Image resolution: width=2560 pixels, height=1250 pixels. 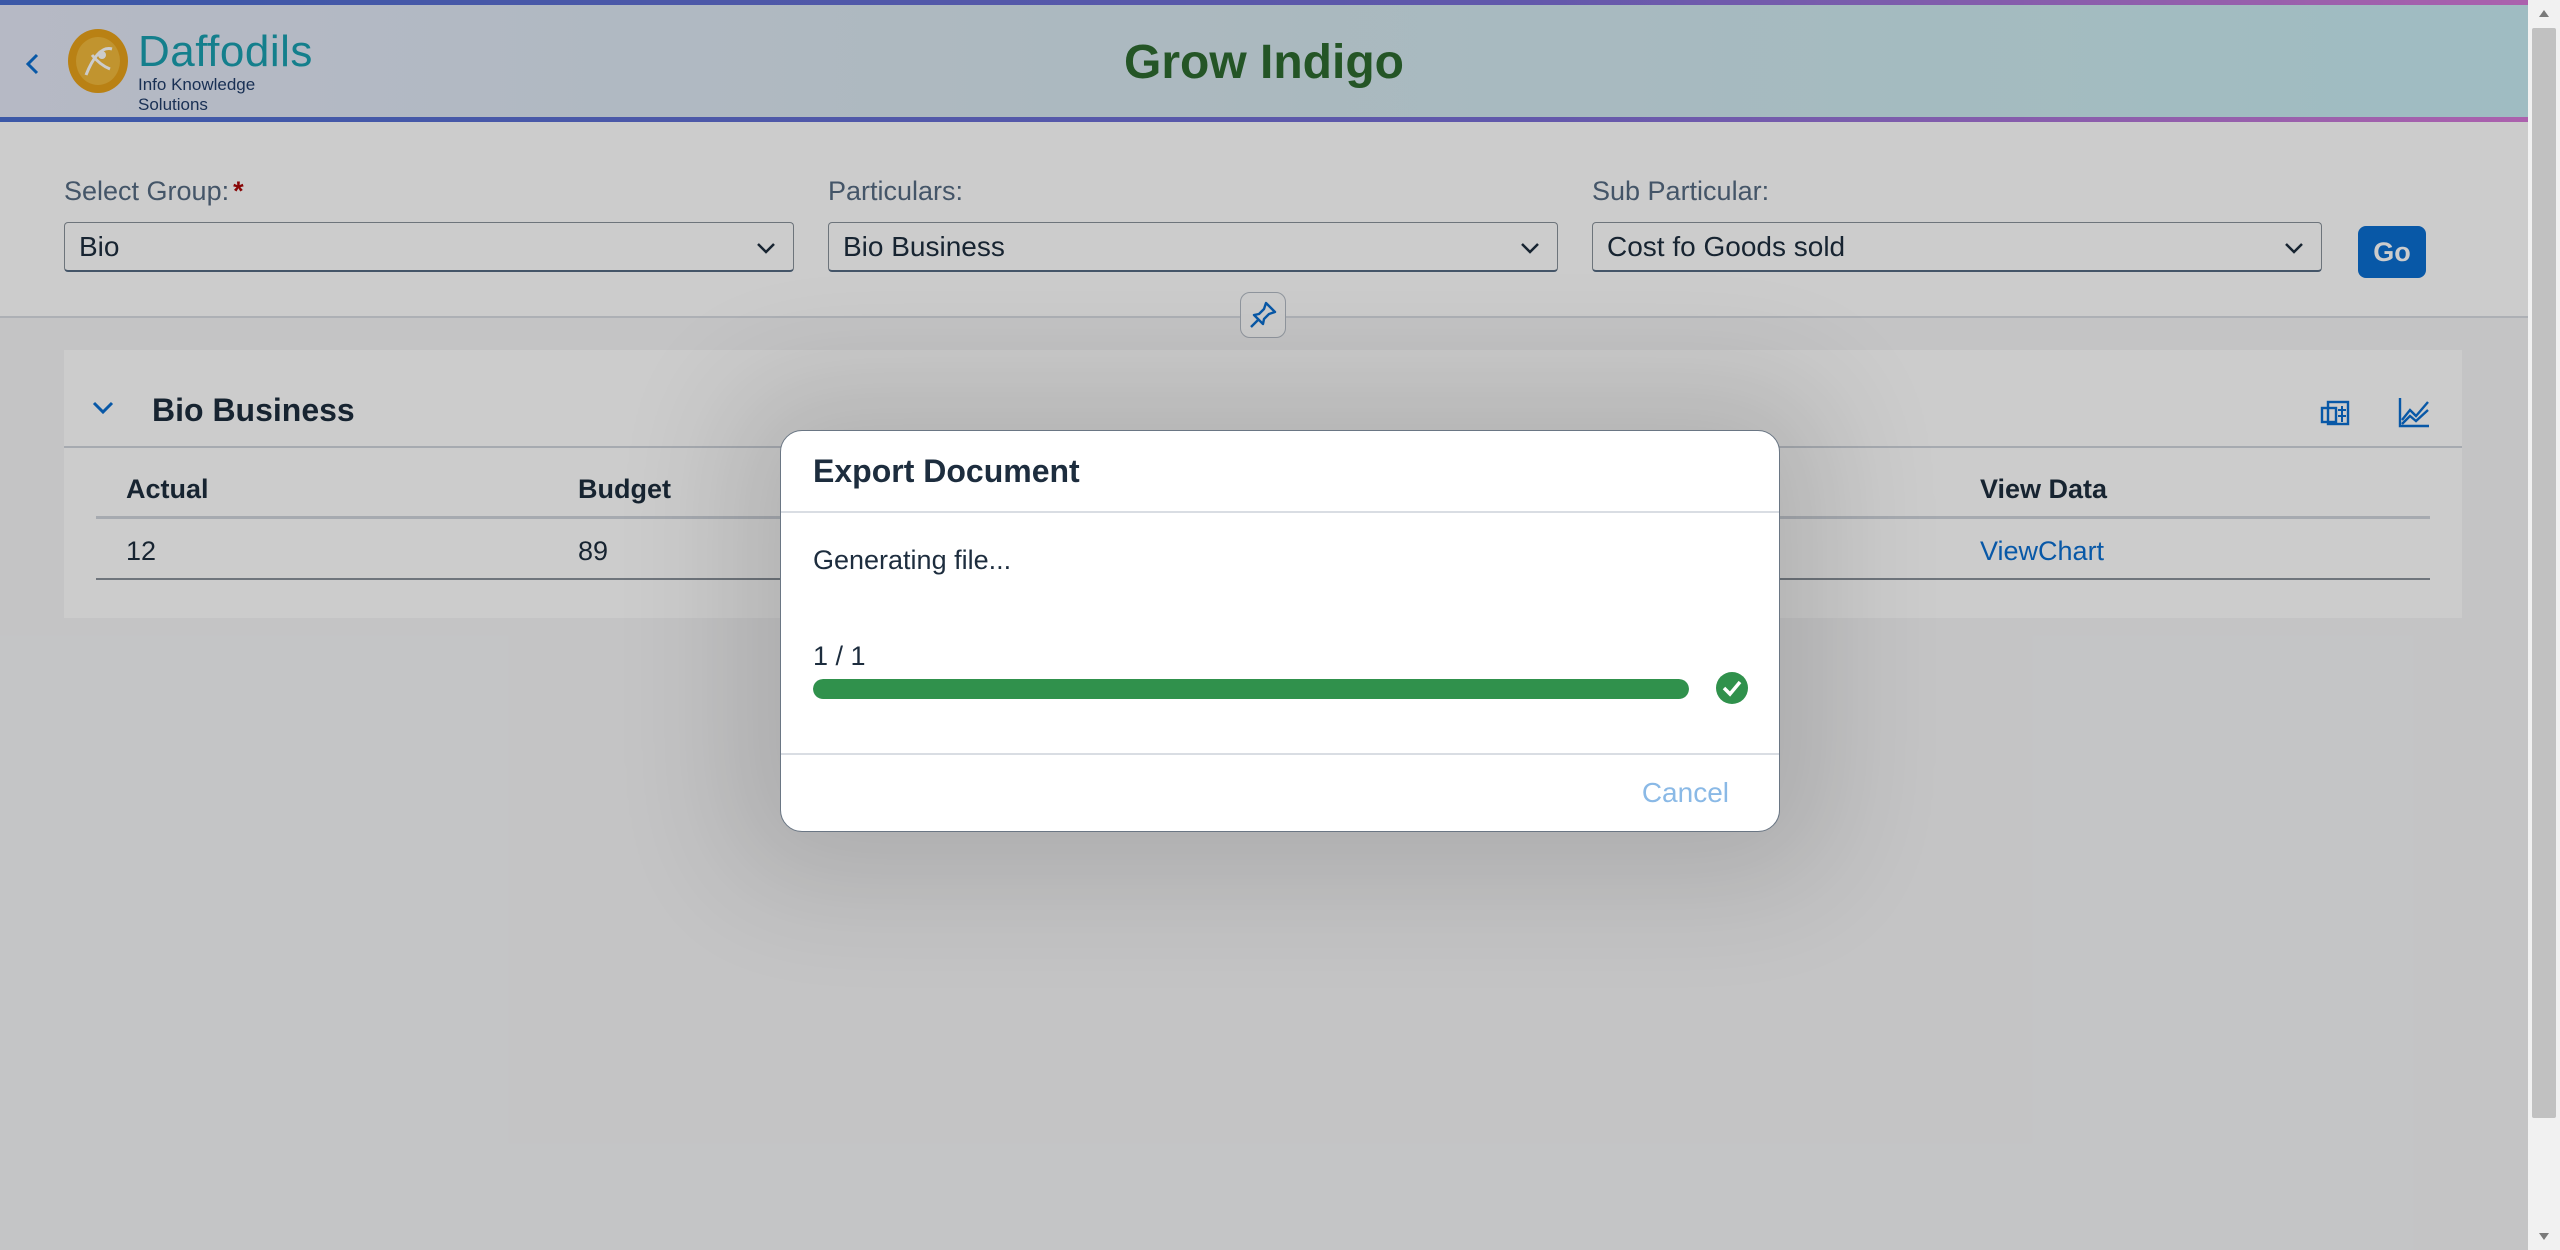 I want to click on dialog-title: Export Document, so click(x=946, y=471).